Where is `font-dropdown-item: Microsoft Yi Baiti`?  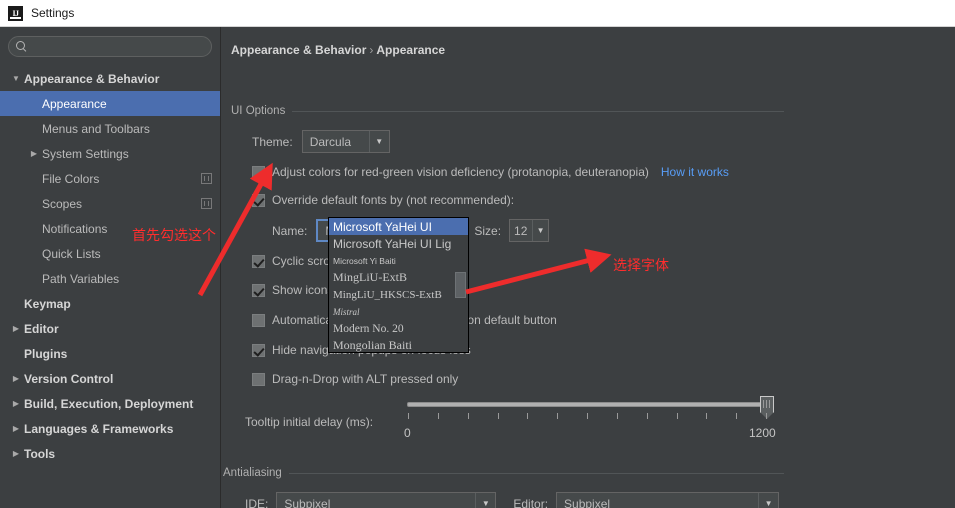 font-dropdown-item: Microsoft Yi Baiti is located at coordinates (398, 260).